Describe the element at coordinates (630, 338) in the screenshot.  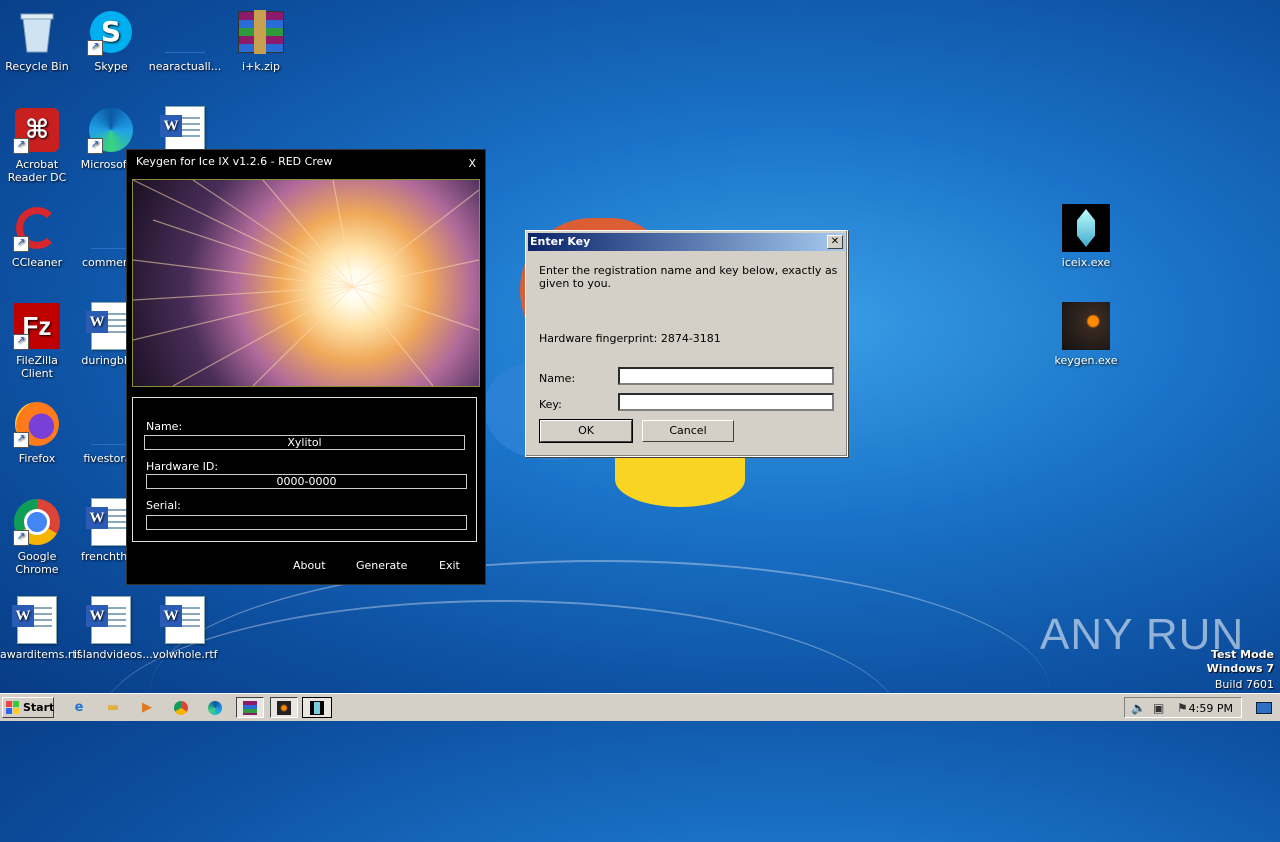
I see `hardware-fingerprint: Hardware fingerprint: 2874-3181` at that location.